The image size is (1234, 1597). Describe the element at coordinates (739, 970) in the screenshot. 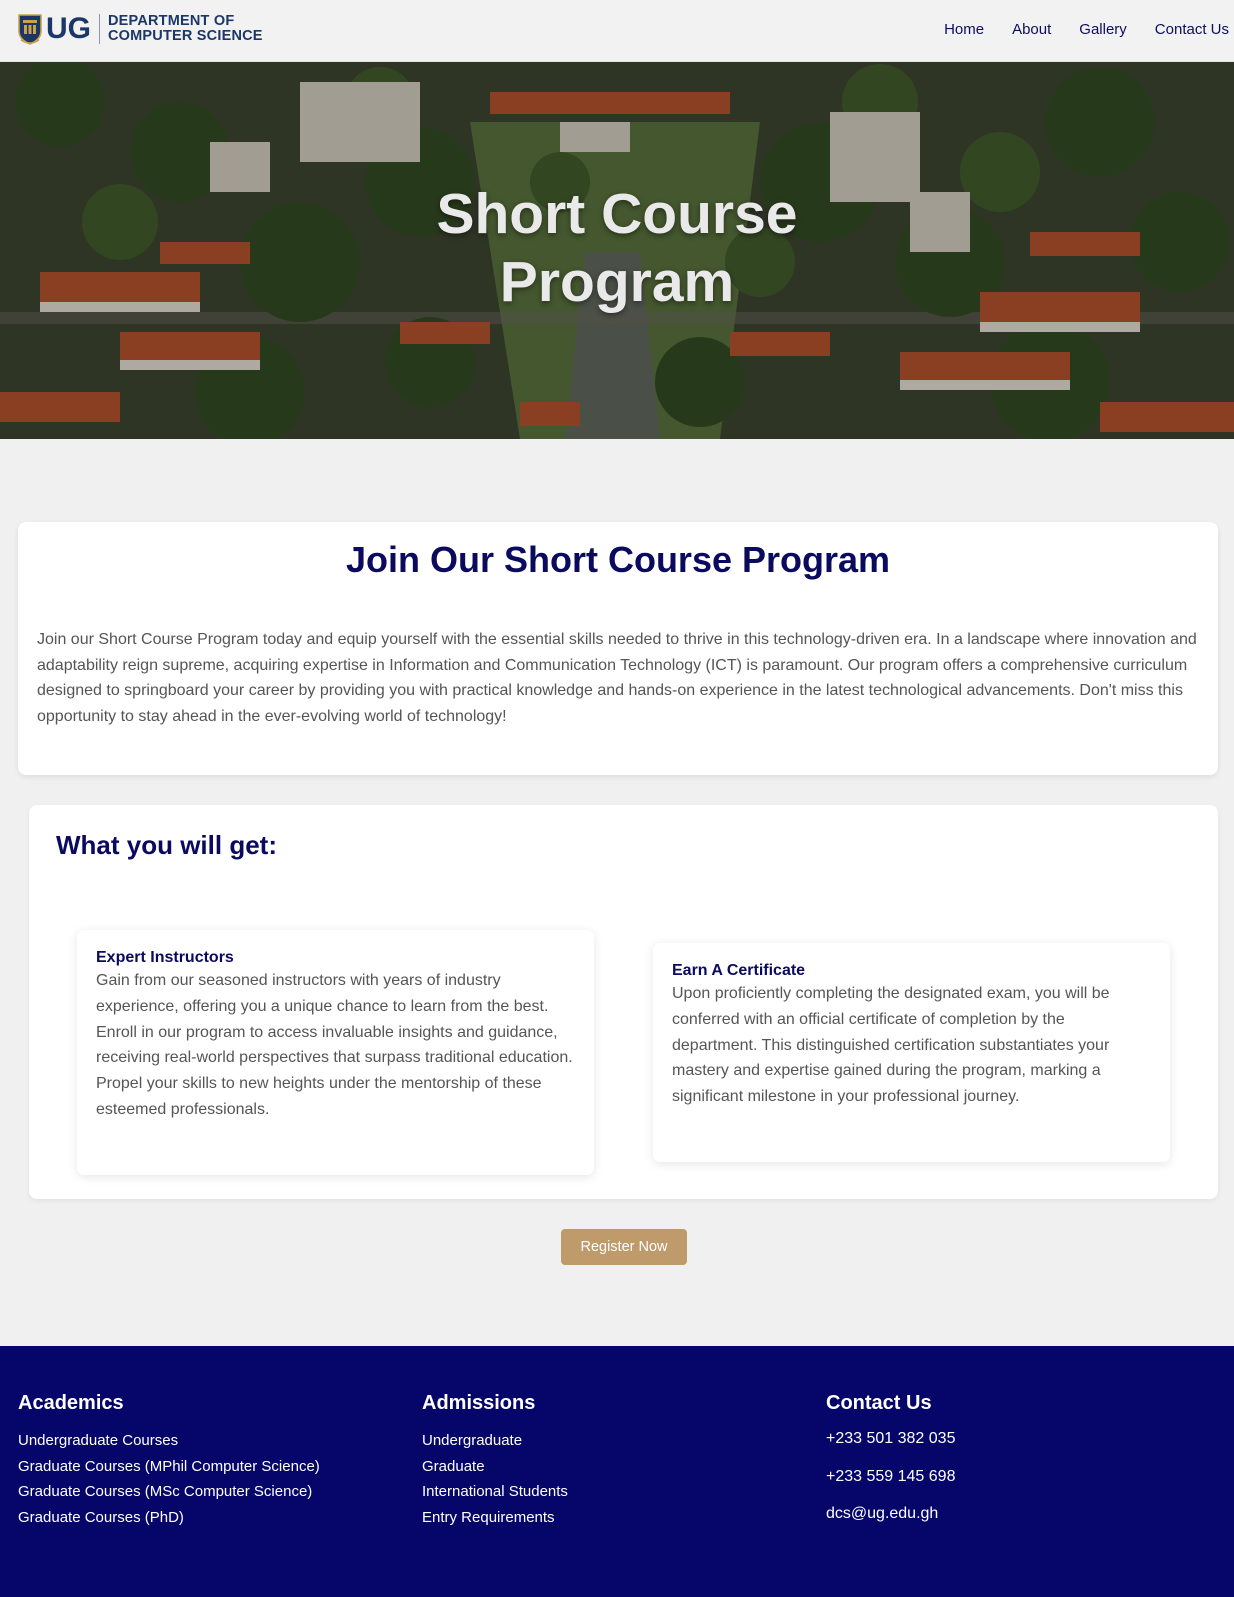

I see `feature-title: Earn A Certificate` at that location.